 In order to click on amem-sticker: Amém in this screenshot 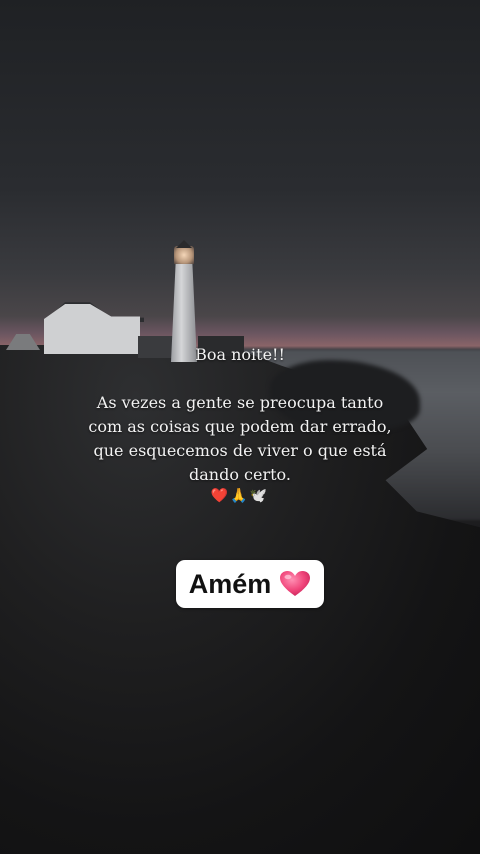, I will do `click(250, 584)`.